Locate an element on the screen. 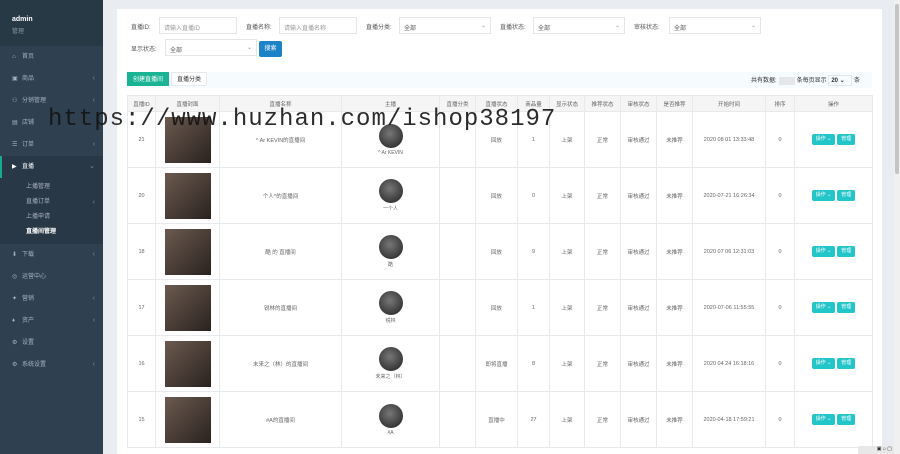 This screenshot has width=900, height=454. live-status-select: 全部 ⌄ is located at coordinates (579, 25).